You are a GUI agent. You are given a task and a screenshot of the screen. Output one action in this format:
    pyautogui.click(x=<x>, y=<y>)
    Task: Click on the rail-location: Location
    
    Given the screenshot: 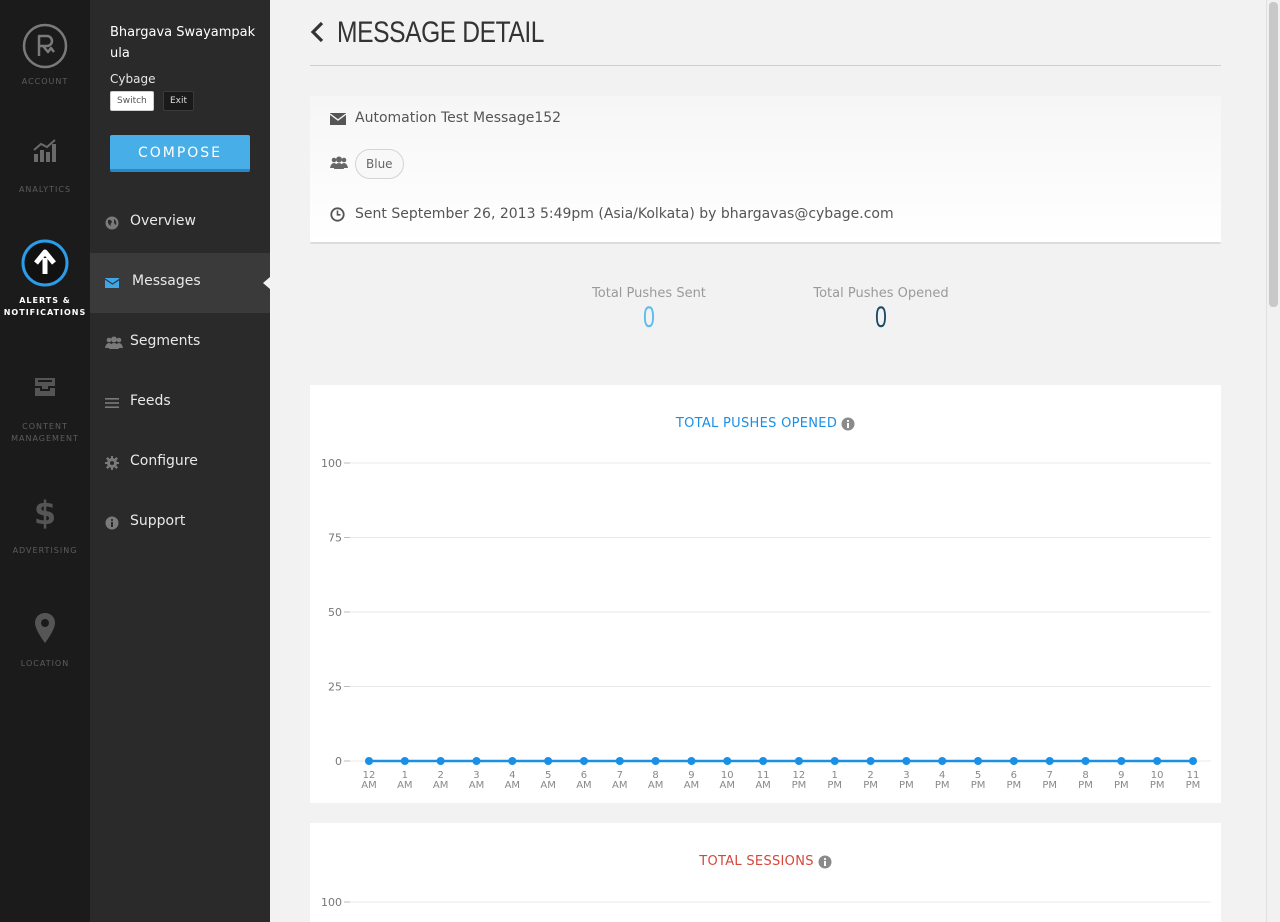 What is the action you would take?
    pyautogui.click(x=45, y=641)
    